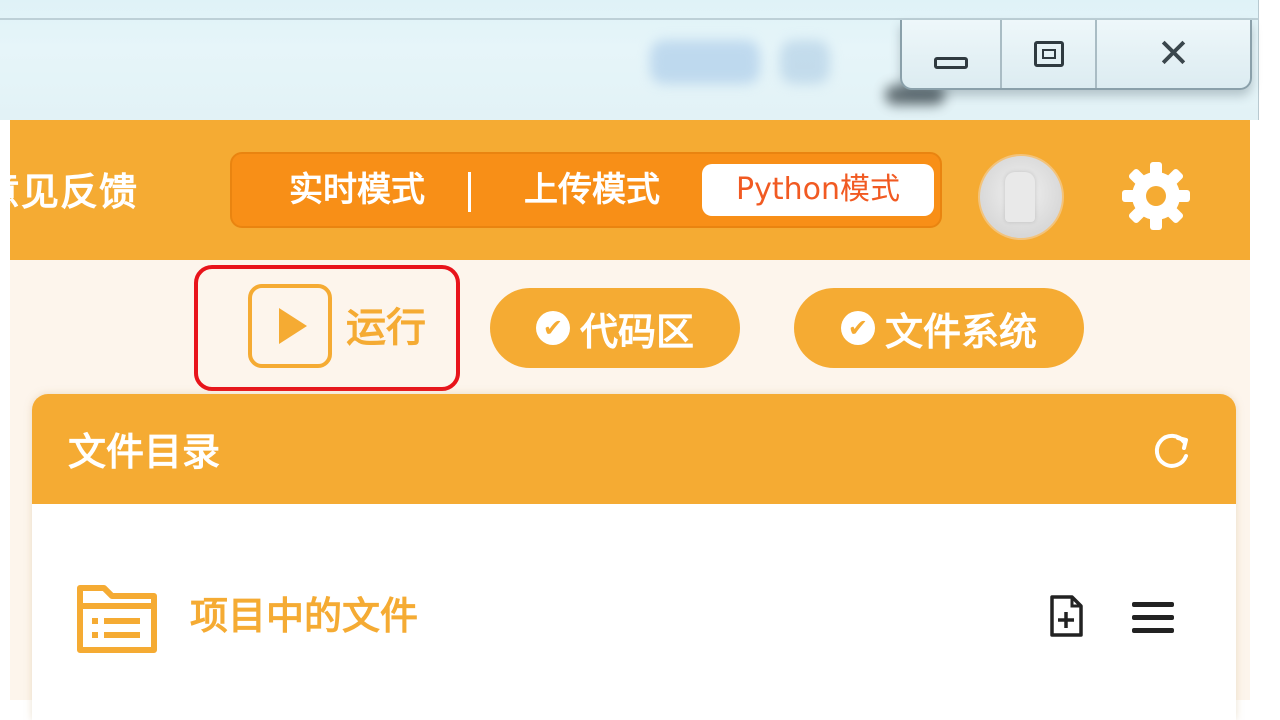  Describe the element at coordinates (634, 449) in the screenshot. I see `panel-header: 文件目录` at that location.